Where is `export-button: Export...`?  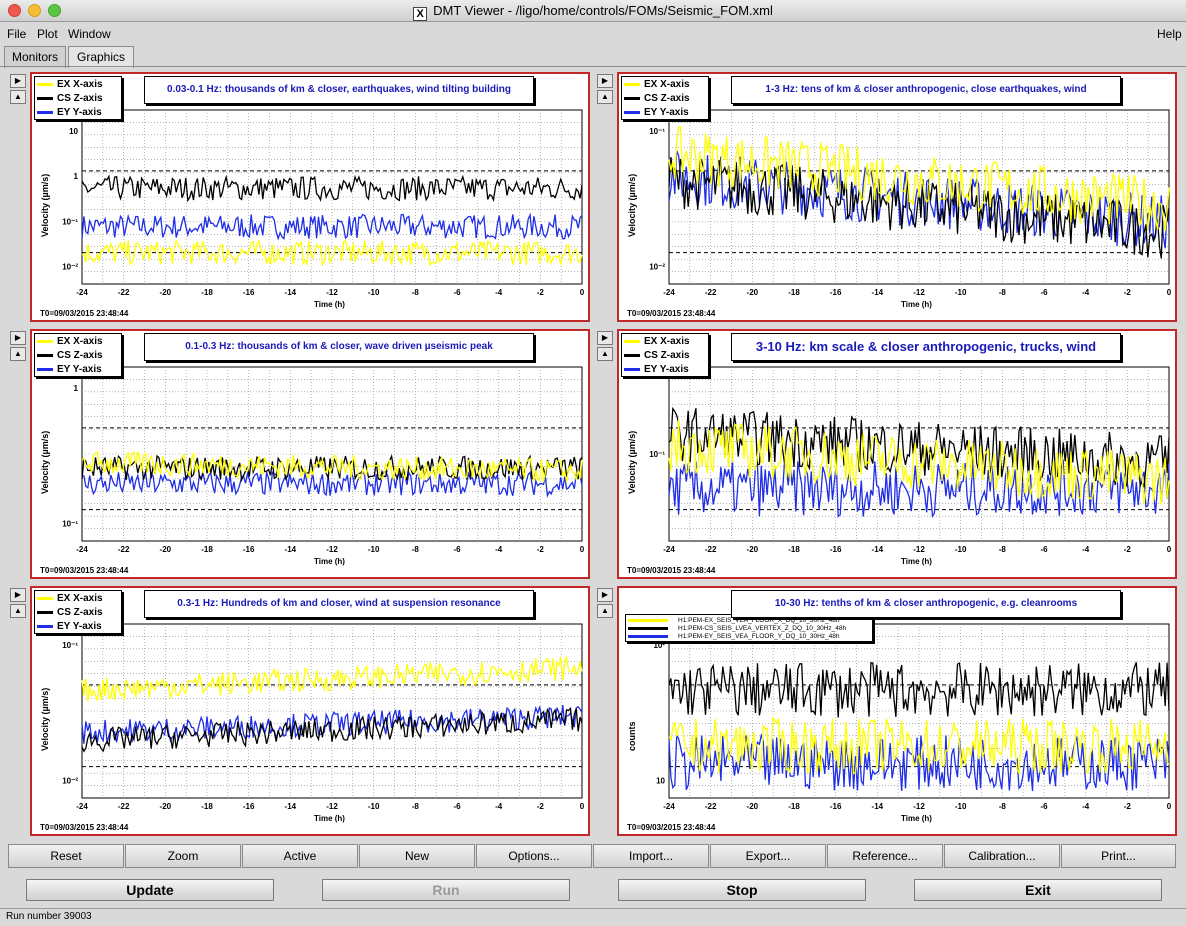
export-button: Export... is located at coordinates (768, 856).